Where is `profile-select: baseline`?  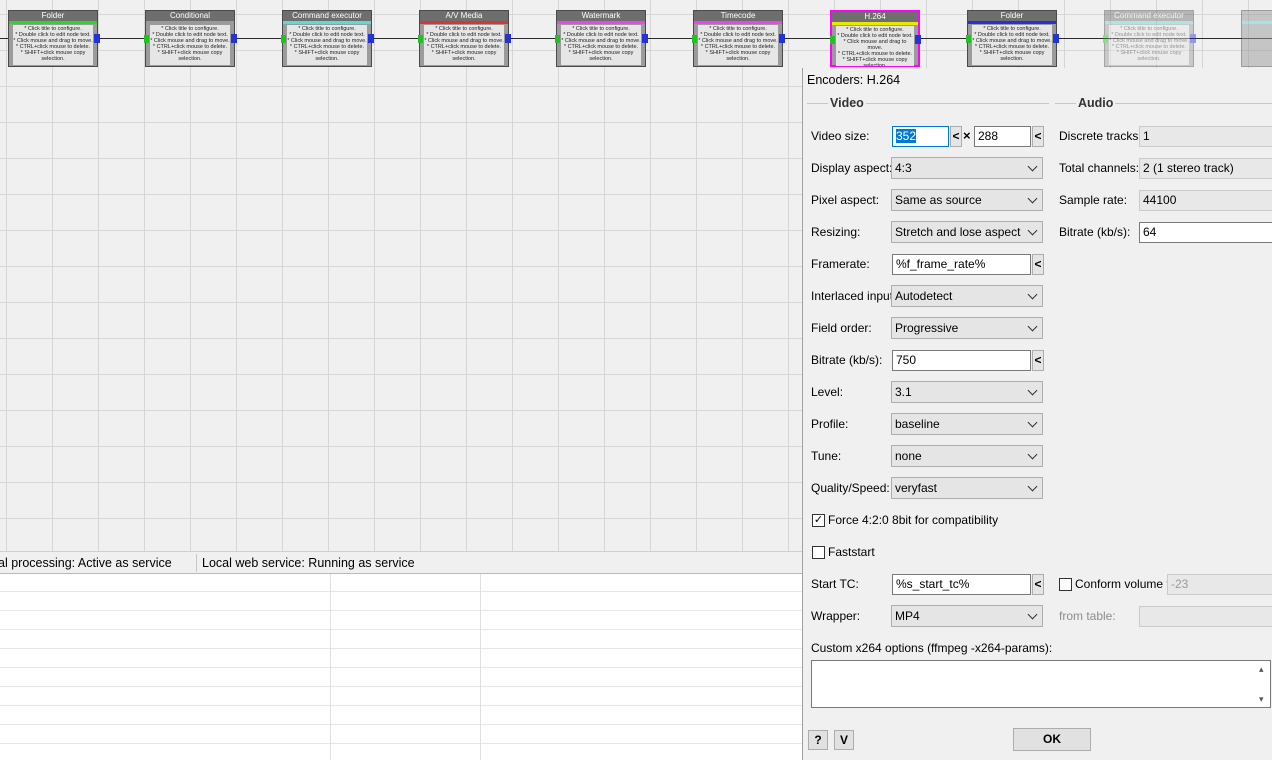
profile-select: baseline is located at coordinates (967, 424).